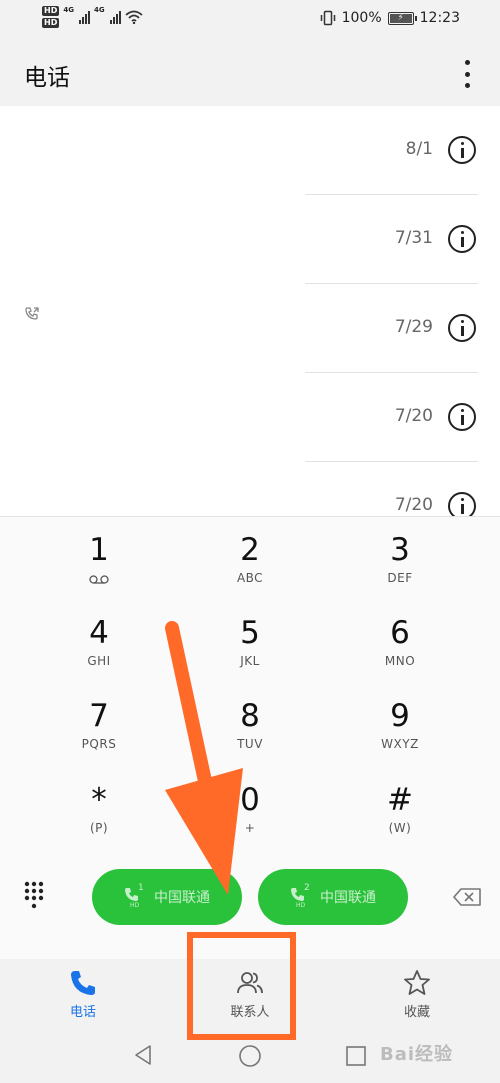 The width and height of the screenshot is (500, 1083). I want to click on status-left: HD HD 4G 4G, so click(92, 17).